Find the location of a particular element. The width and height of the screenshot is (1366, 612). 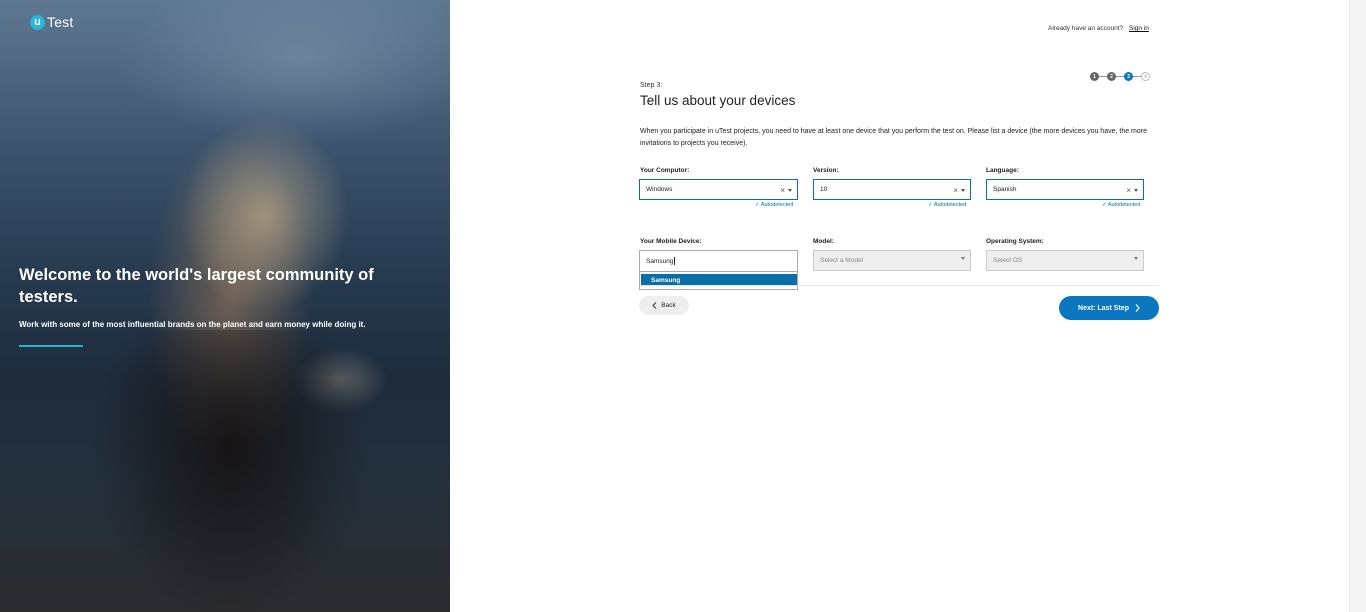

version-label: Version: is located at coordinates (826, 170).